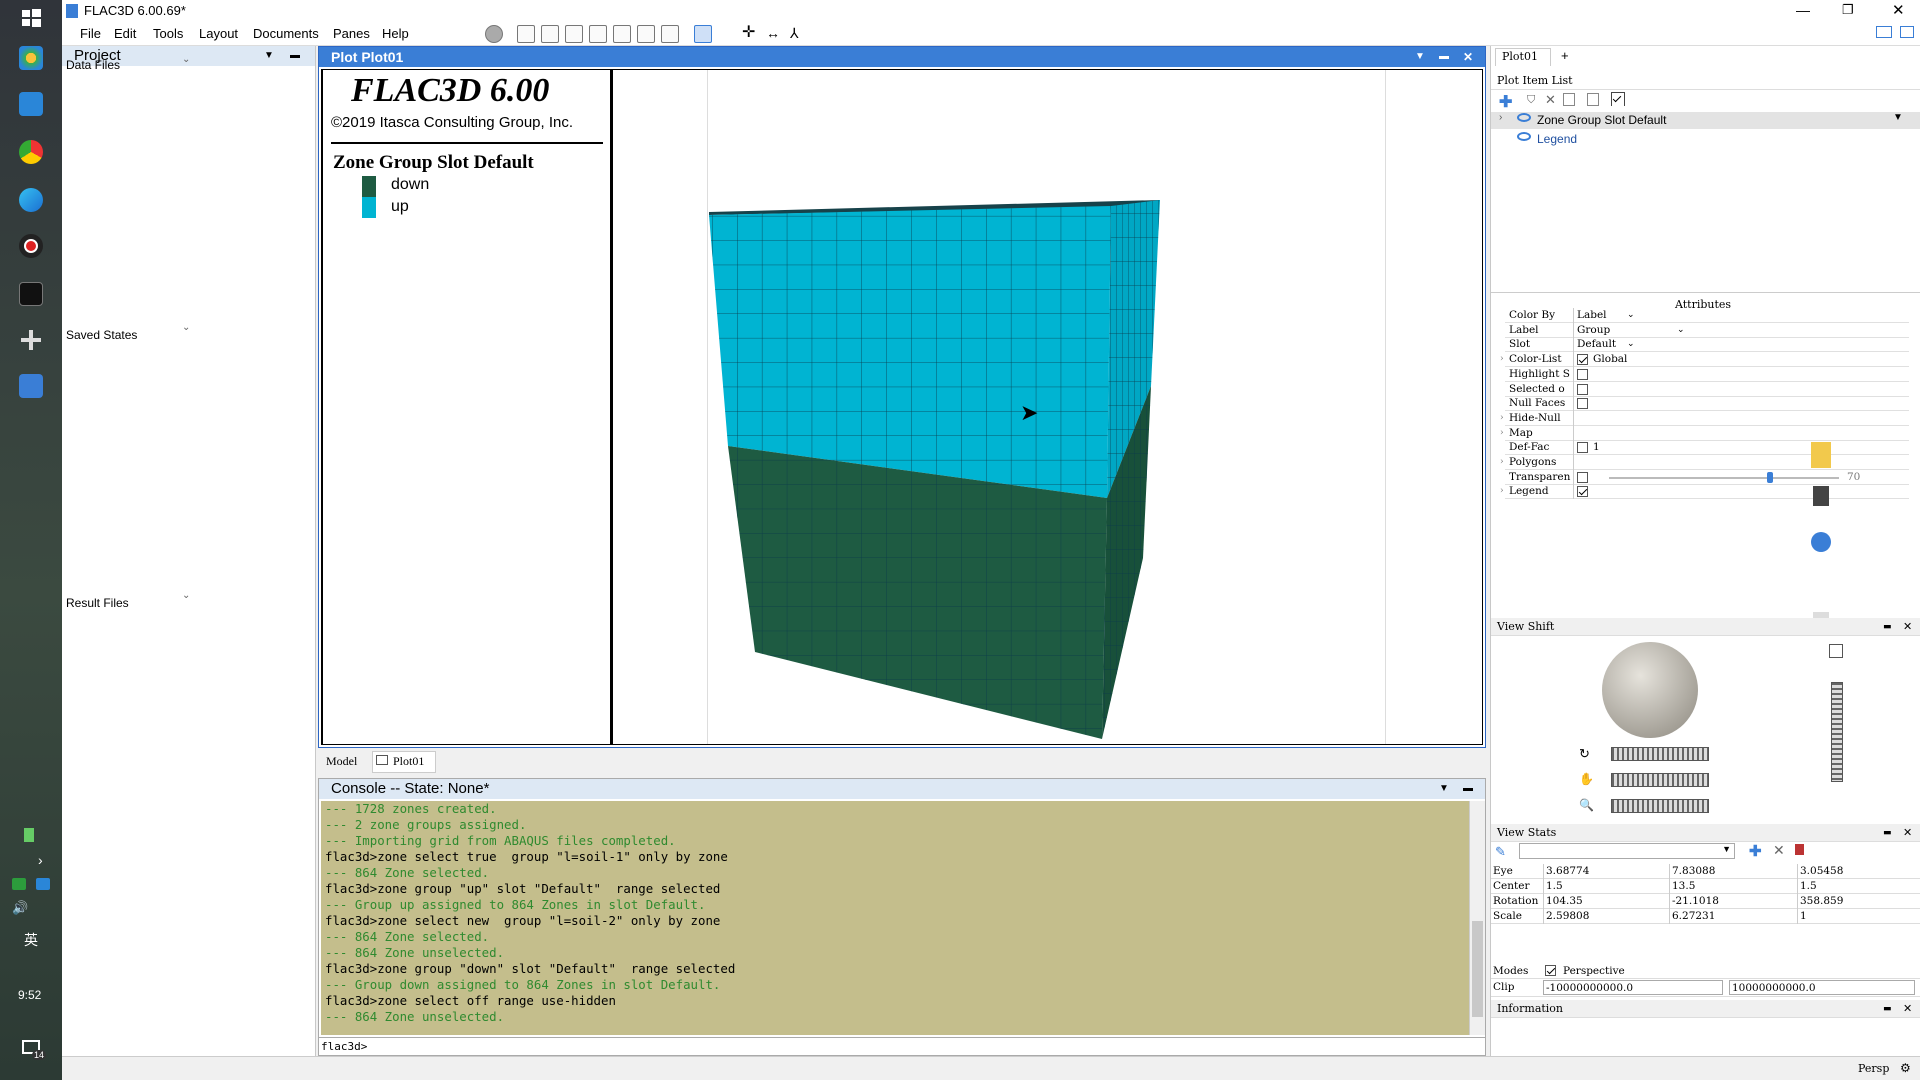 The width and height of the screenshot is (1920, 1080). I want to click on view-stat-value: 358.859, so click(1858, 901).